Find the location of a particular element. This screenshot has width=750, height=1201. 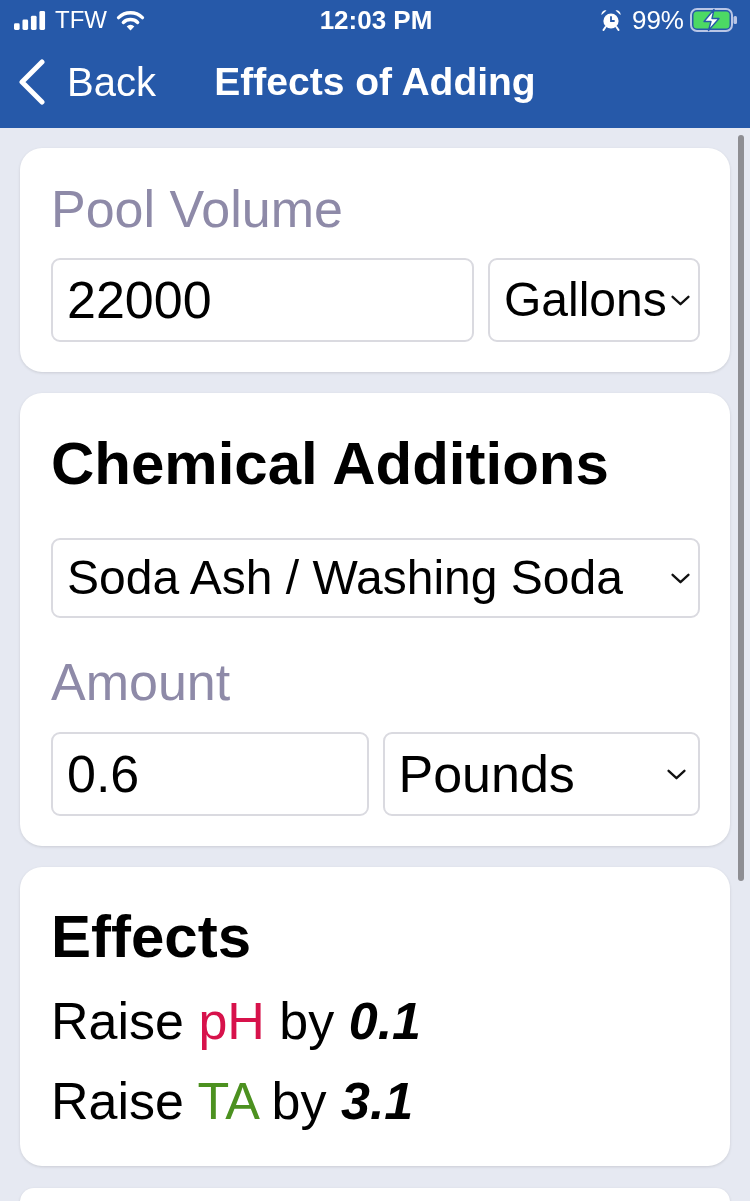

wifi-icon is located at coordinates (130, 20).